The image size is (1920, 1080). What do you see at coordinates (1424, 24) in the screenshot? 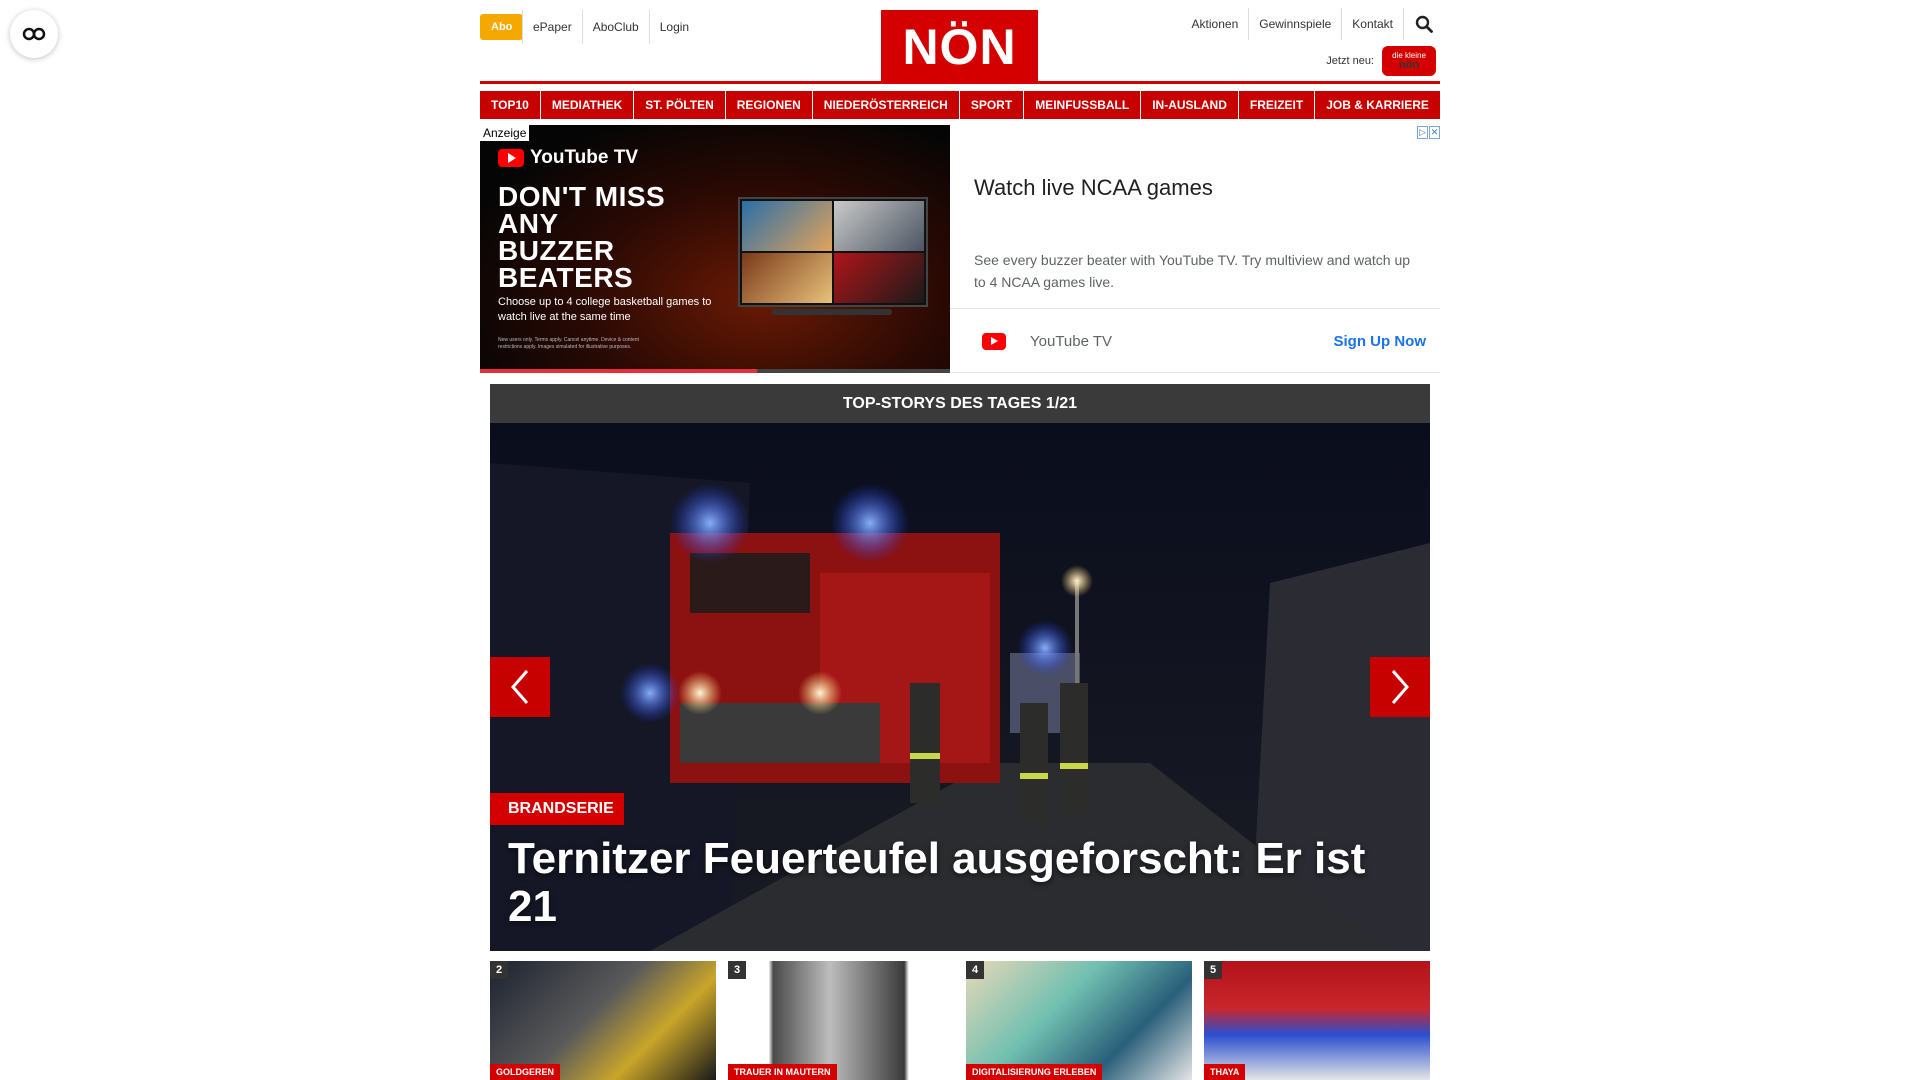
I see `search-icon` at bounding box center [1424, 24].